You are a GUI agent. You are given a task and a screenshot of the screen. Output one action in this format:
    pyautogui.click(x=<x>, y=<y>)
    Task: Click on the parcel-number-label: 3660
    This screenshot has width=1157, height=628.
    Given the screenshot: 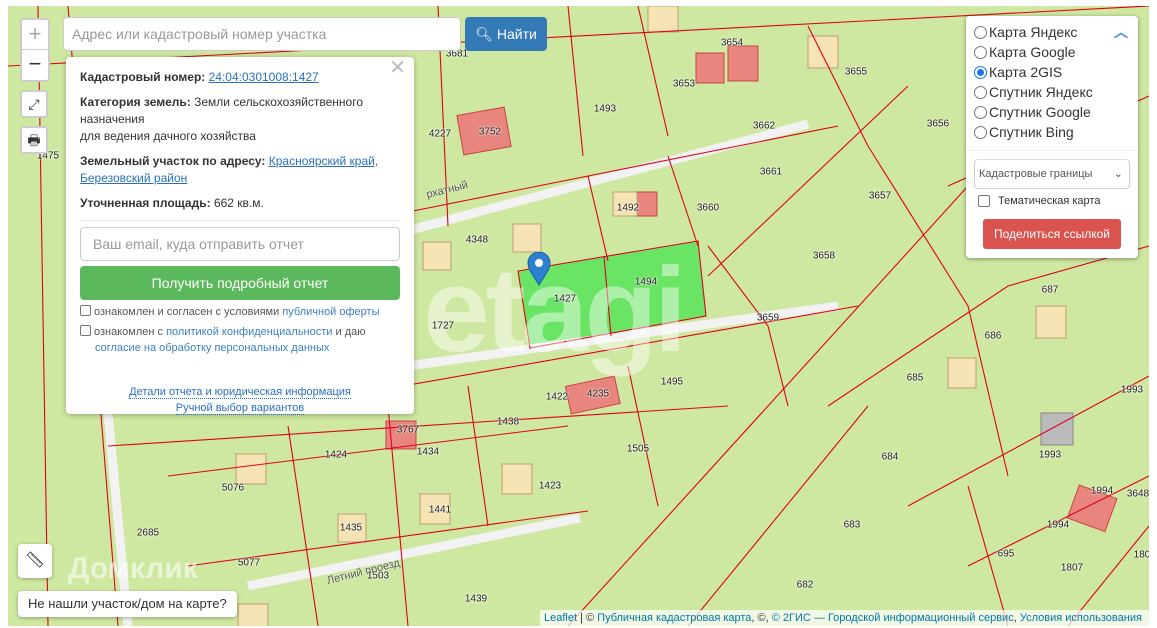 What is the action you would take?
    pyautogui.click(x=708, y=208)
    